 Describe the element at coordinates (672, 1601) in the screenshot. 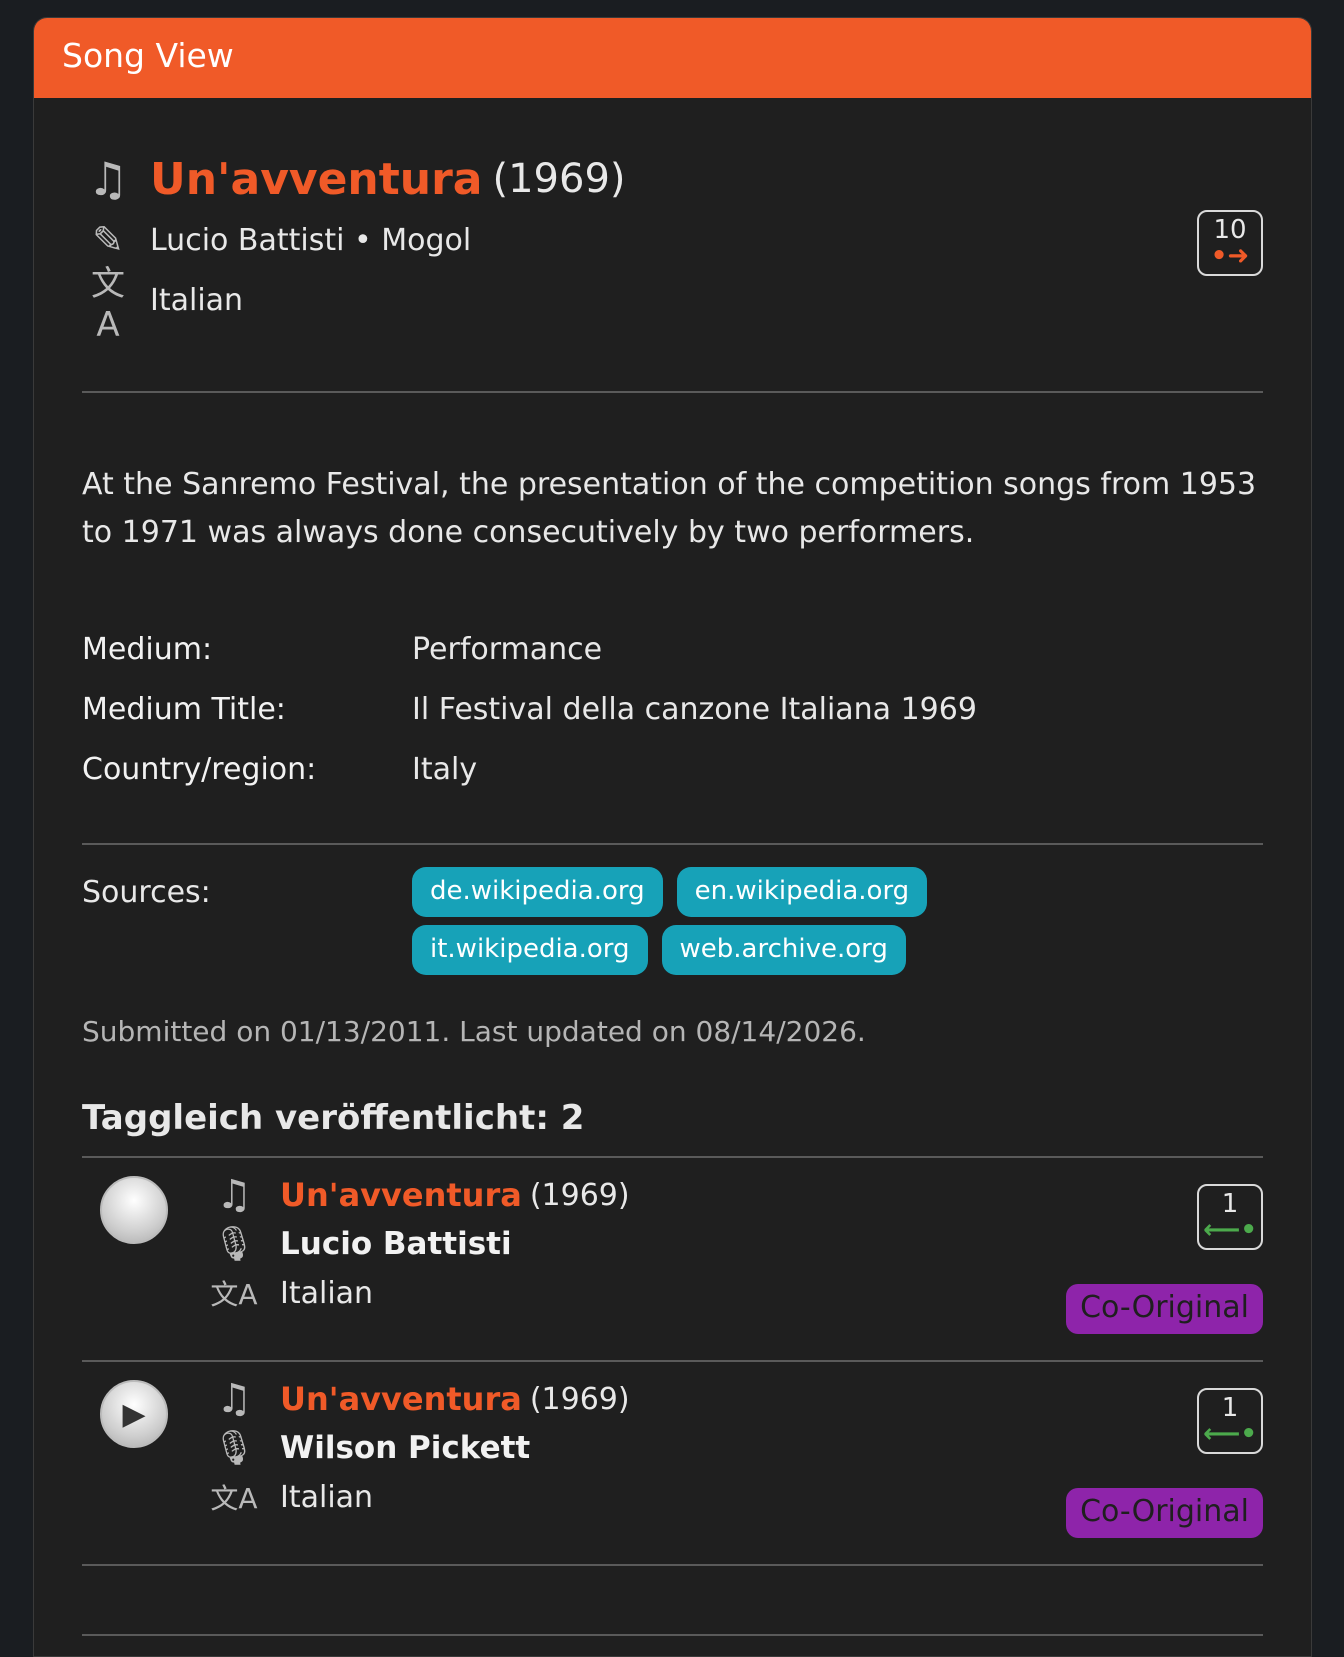

I see `divider` at that location.